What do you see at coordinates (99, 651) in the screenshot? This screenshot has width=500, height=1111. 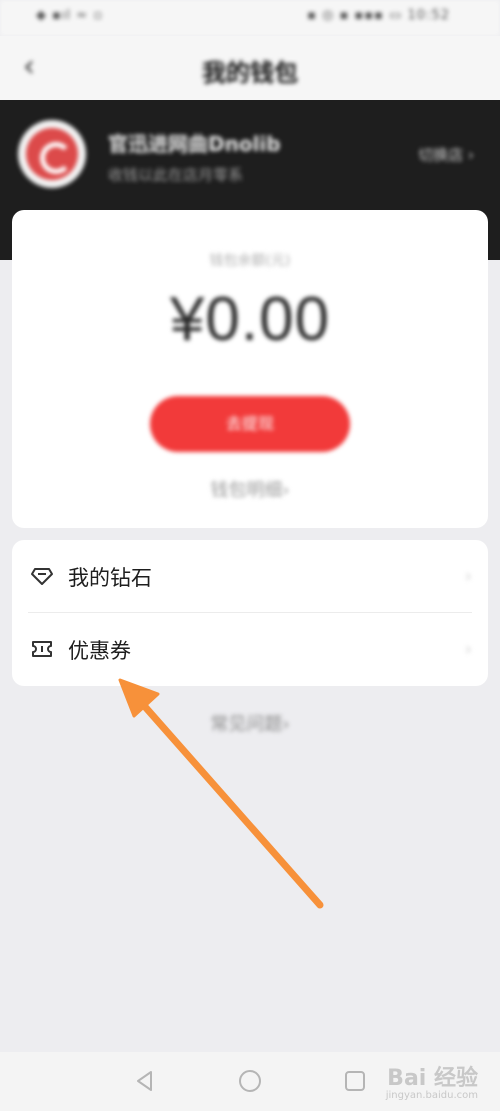 I see `menu-item-label: 优惠券` at bounding box center [99, 651].